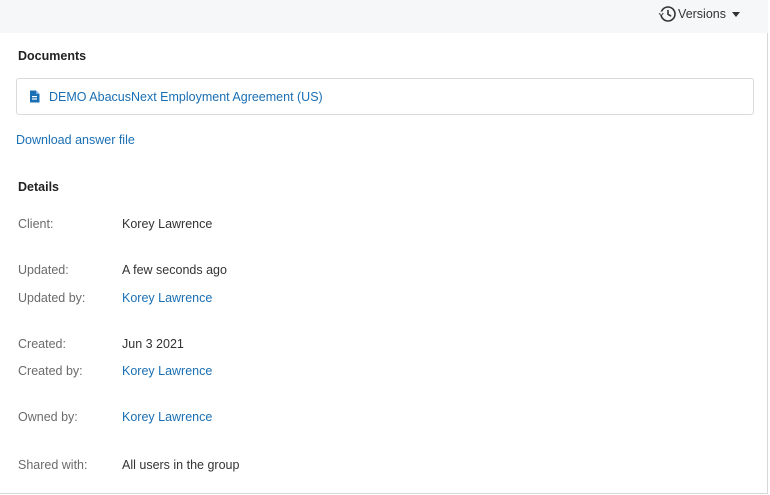 This screenshot has height=495, width=770. I want to click on detail-row-created: Created: Jun 3 2021, so click(101, 344).